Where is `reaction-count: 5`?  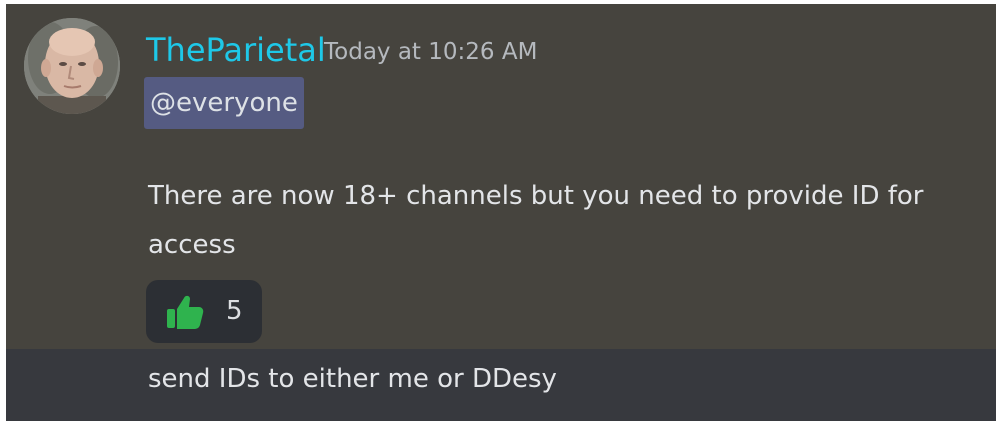 reaction-count: 5 is located at coordinates (234, 311).